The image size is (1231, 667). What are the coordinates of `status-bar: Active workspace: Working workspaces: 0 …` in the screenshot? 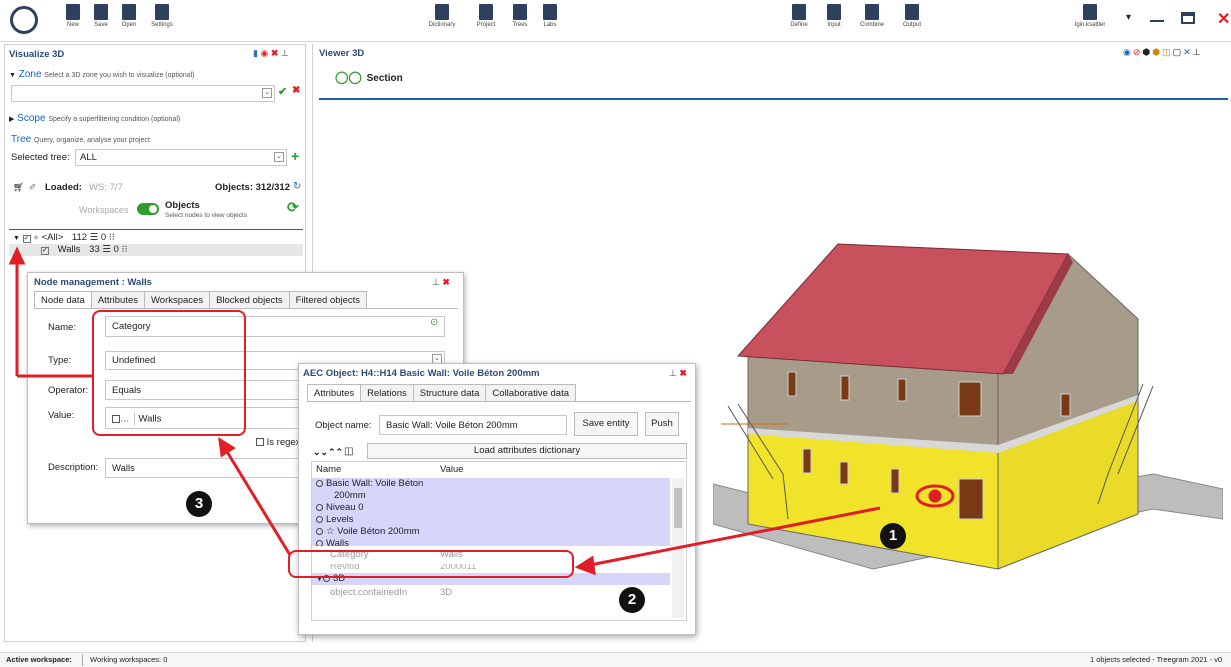 It's located at (615, 659).